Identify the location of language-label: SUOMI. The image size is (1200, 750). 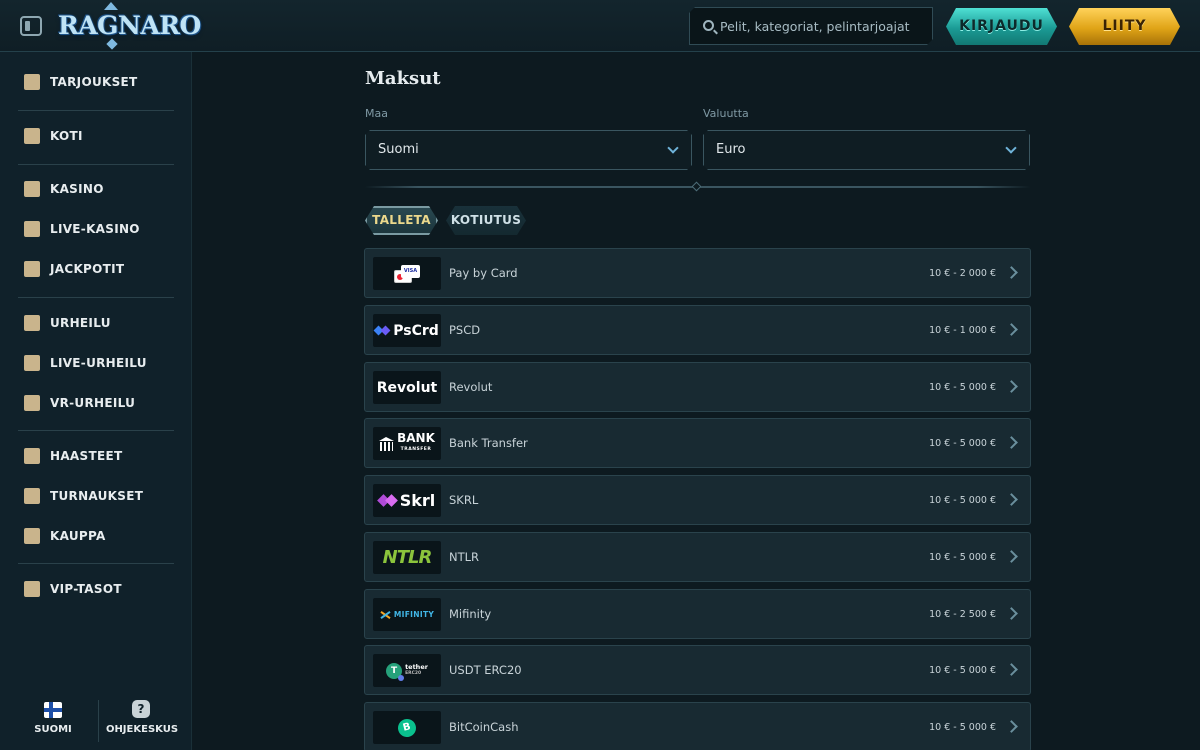
(53, 729).